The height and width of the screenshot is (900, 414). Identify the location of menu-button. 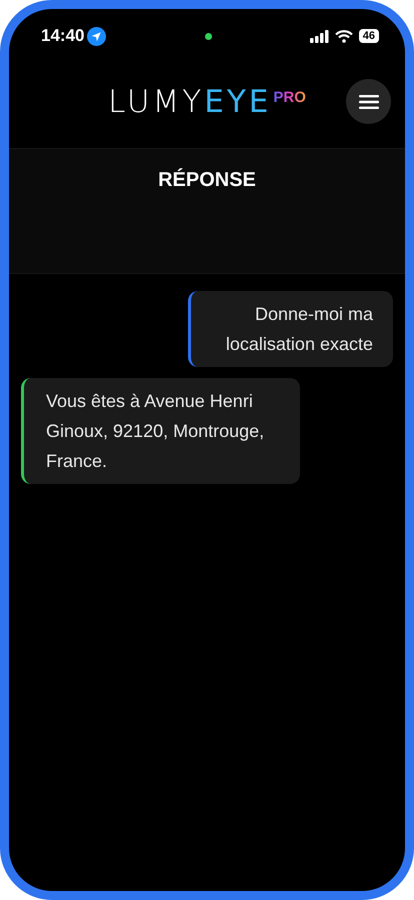
(368, 101).